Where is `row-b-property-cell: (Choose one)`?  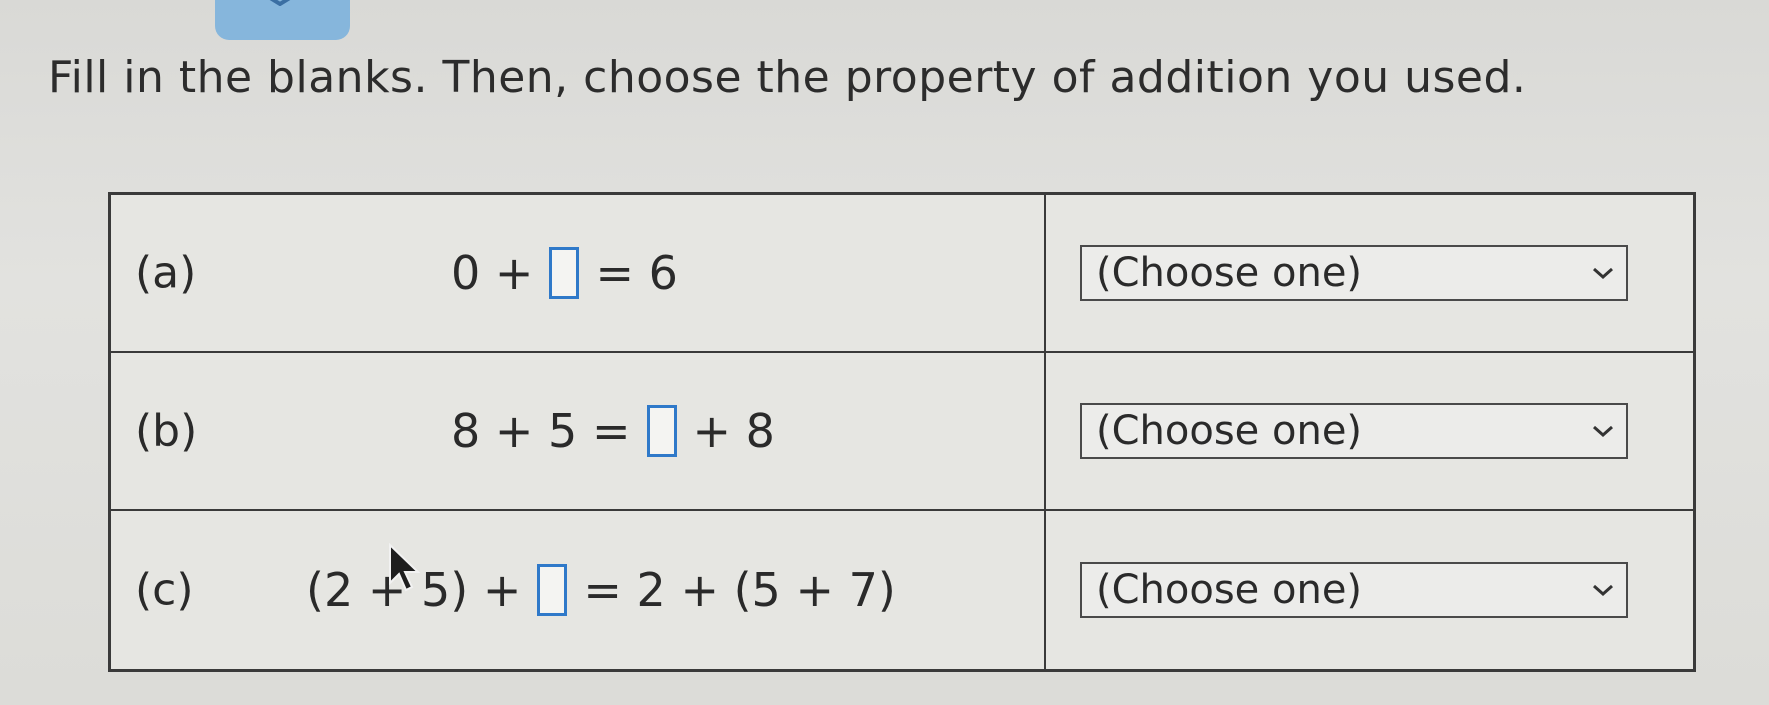 row-b-property-cell: (Choose one) is located at coordinates (1369, 432).